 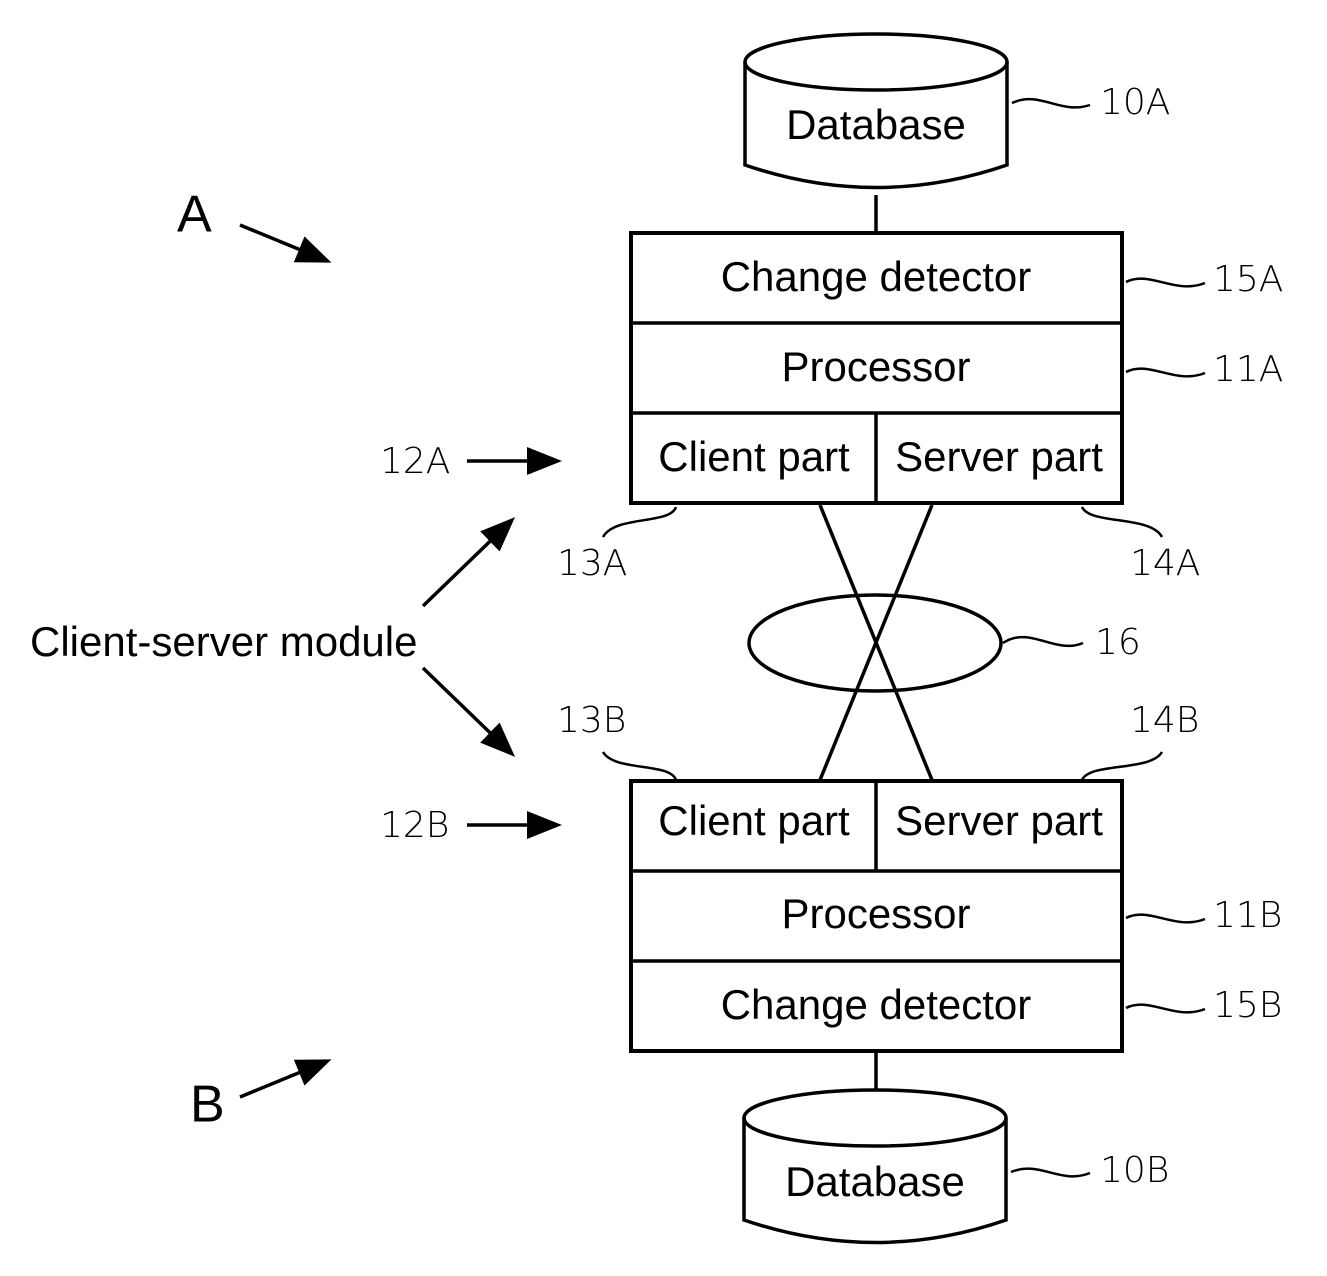 What do you see at coordinates (1165, 282) in the screenshot?
I see `leader-15a` at bounding box center [1165, 282].